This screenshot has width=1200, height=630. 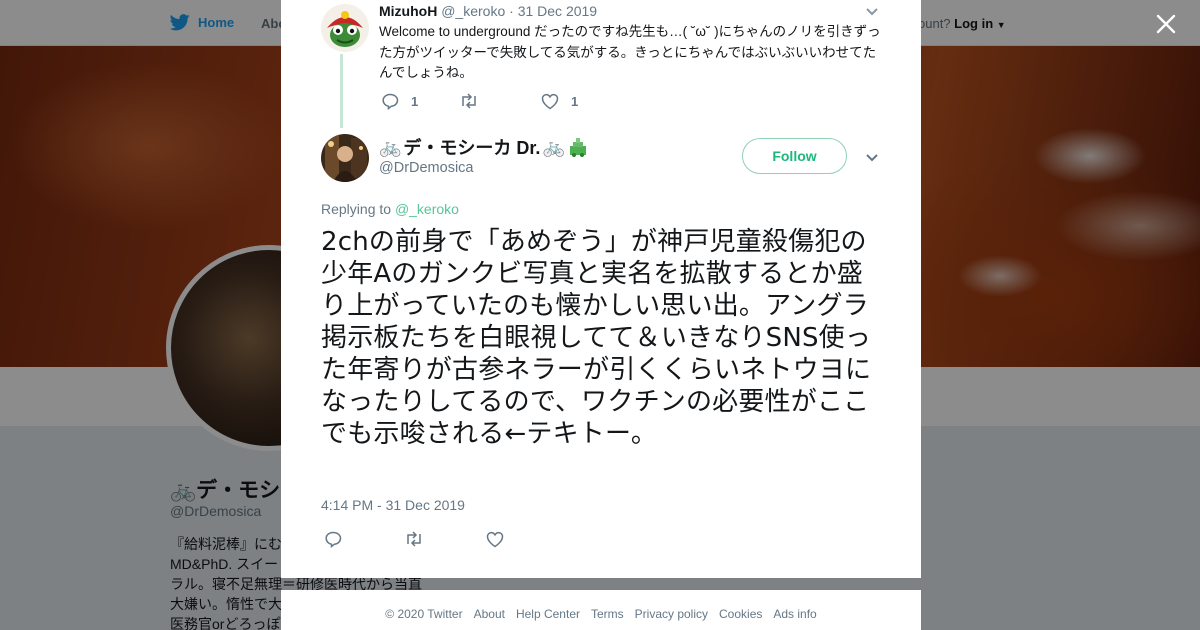 What do you see at coordinates (424, 614) in the screenshot?
I see `footer-copyright: © 2020 Twitter` at bounding box center [424, 614].